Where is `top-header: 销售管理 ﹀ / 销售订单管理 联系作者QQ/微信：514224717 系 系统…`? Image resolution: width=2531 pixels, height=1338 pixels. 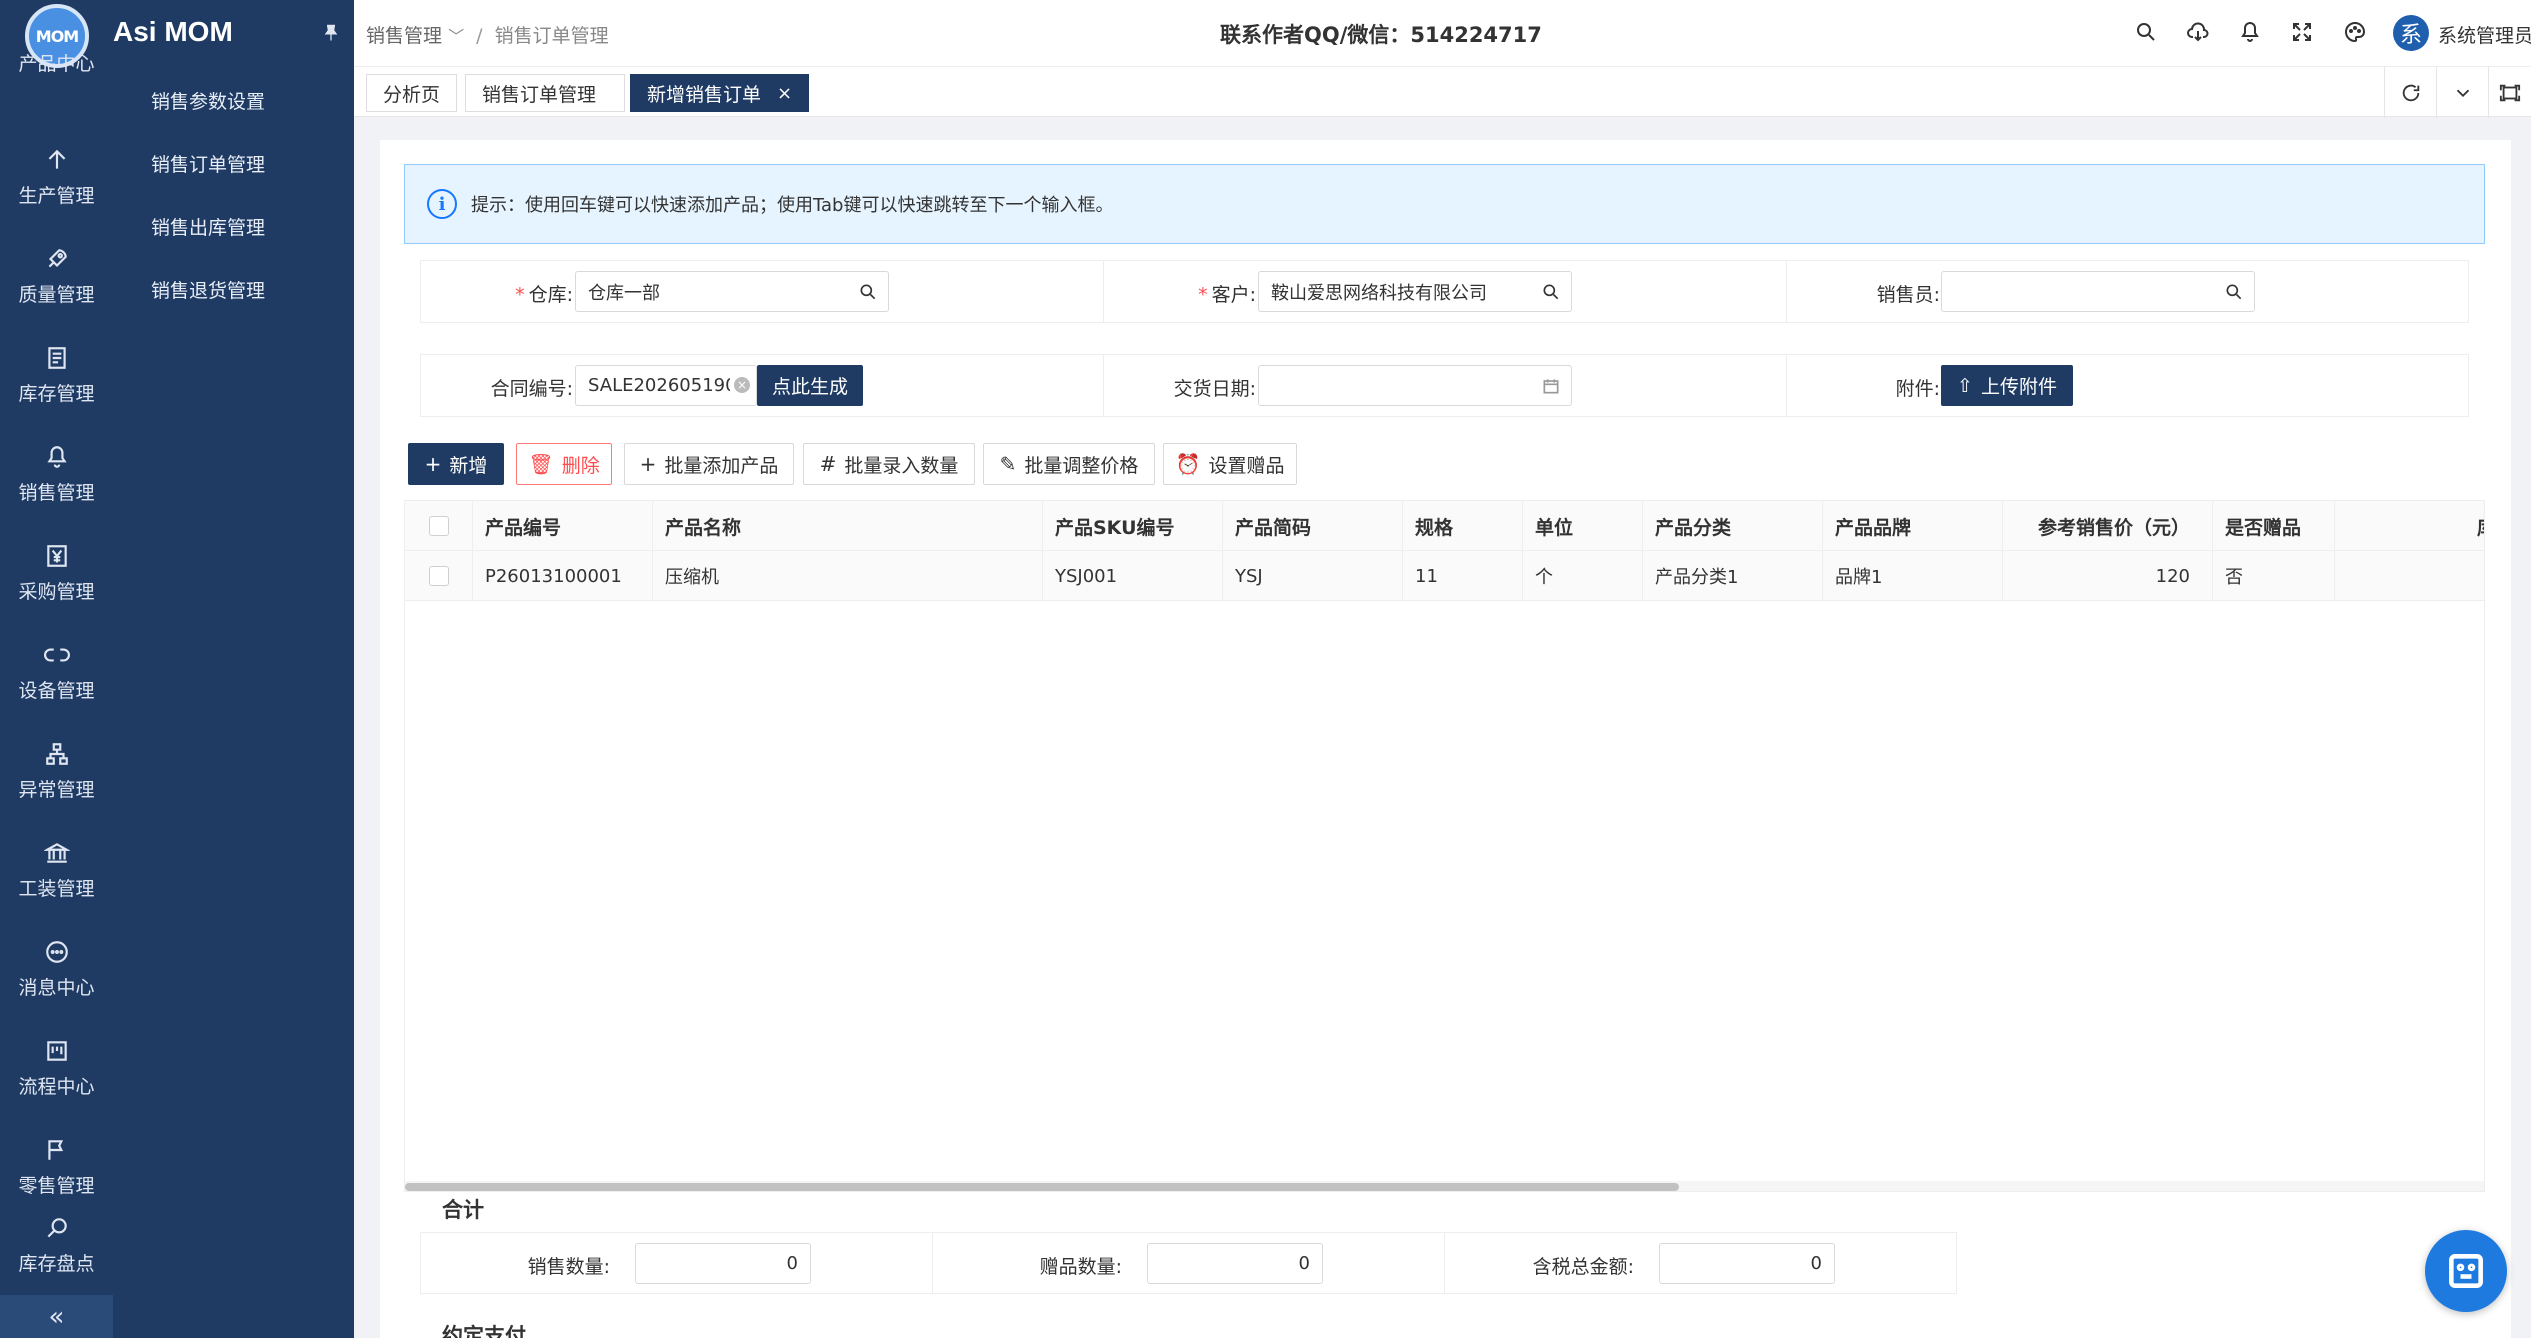
top-header: 销售管理 ﹀ / 销售订单管理 联系作者QQ/微信：514224717 系 系统… is located at coordinates (1442, 33).